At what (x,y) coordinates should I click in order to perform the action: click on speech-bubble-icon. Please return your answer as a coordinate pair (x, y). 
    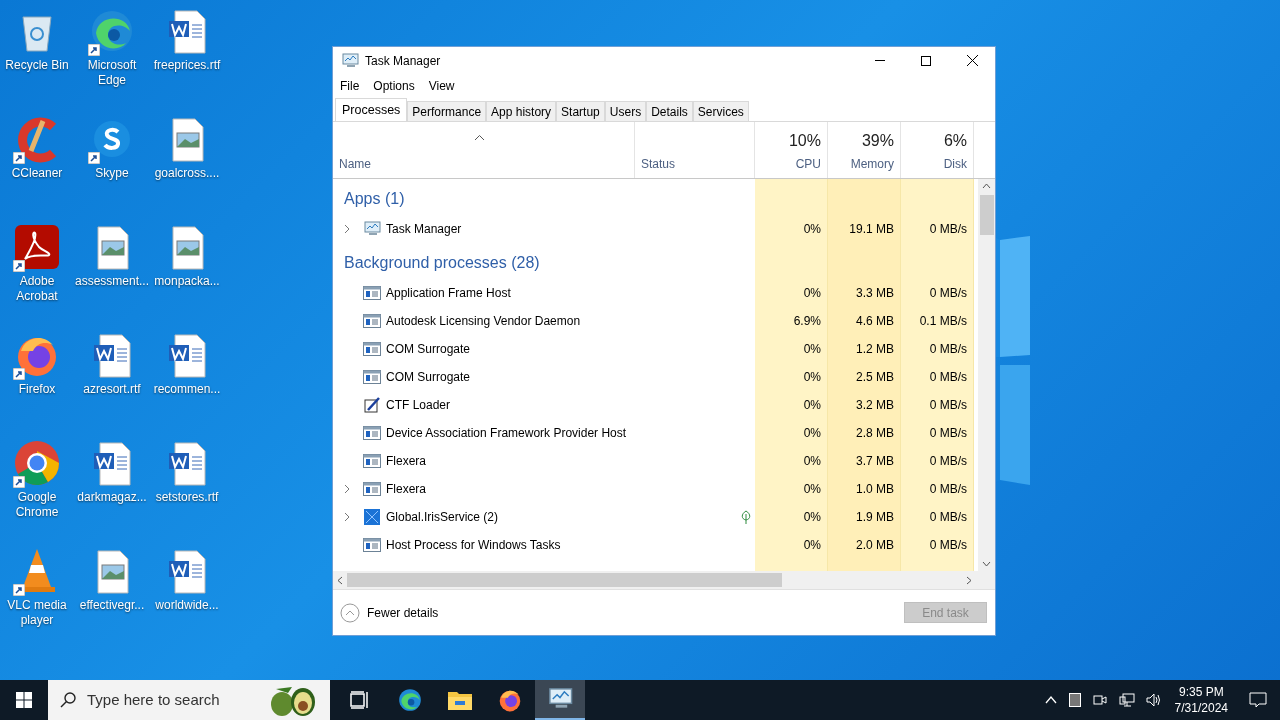
    Looking at the image, I should click on (1258, 700).